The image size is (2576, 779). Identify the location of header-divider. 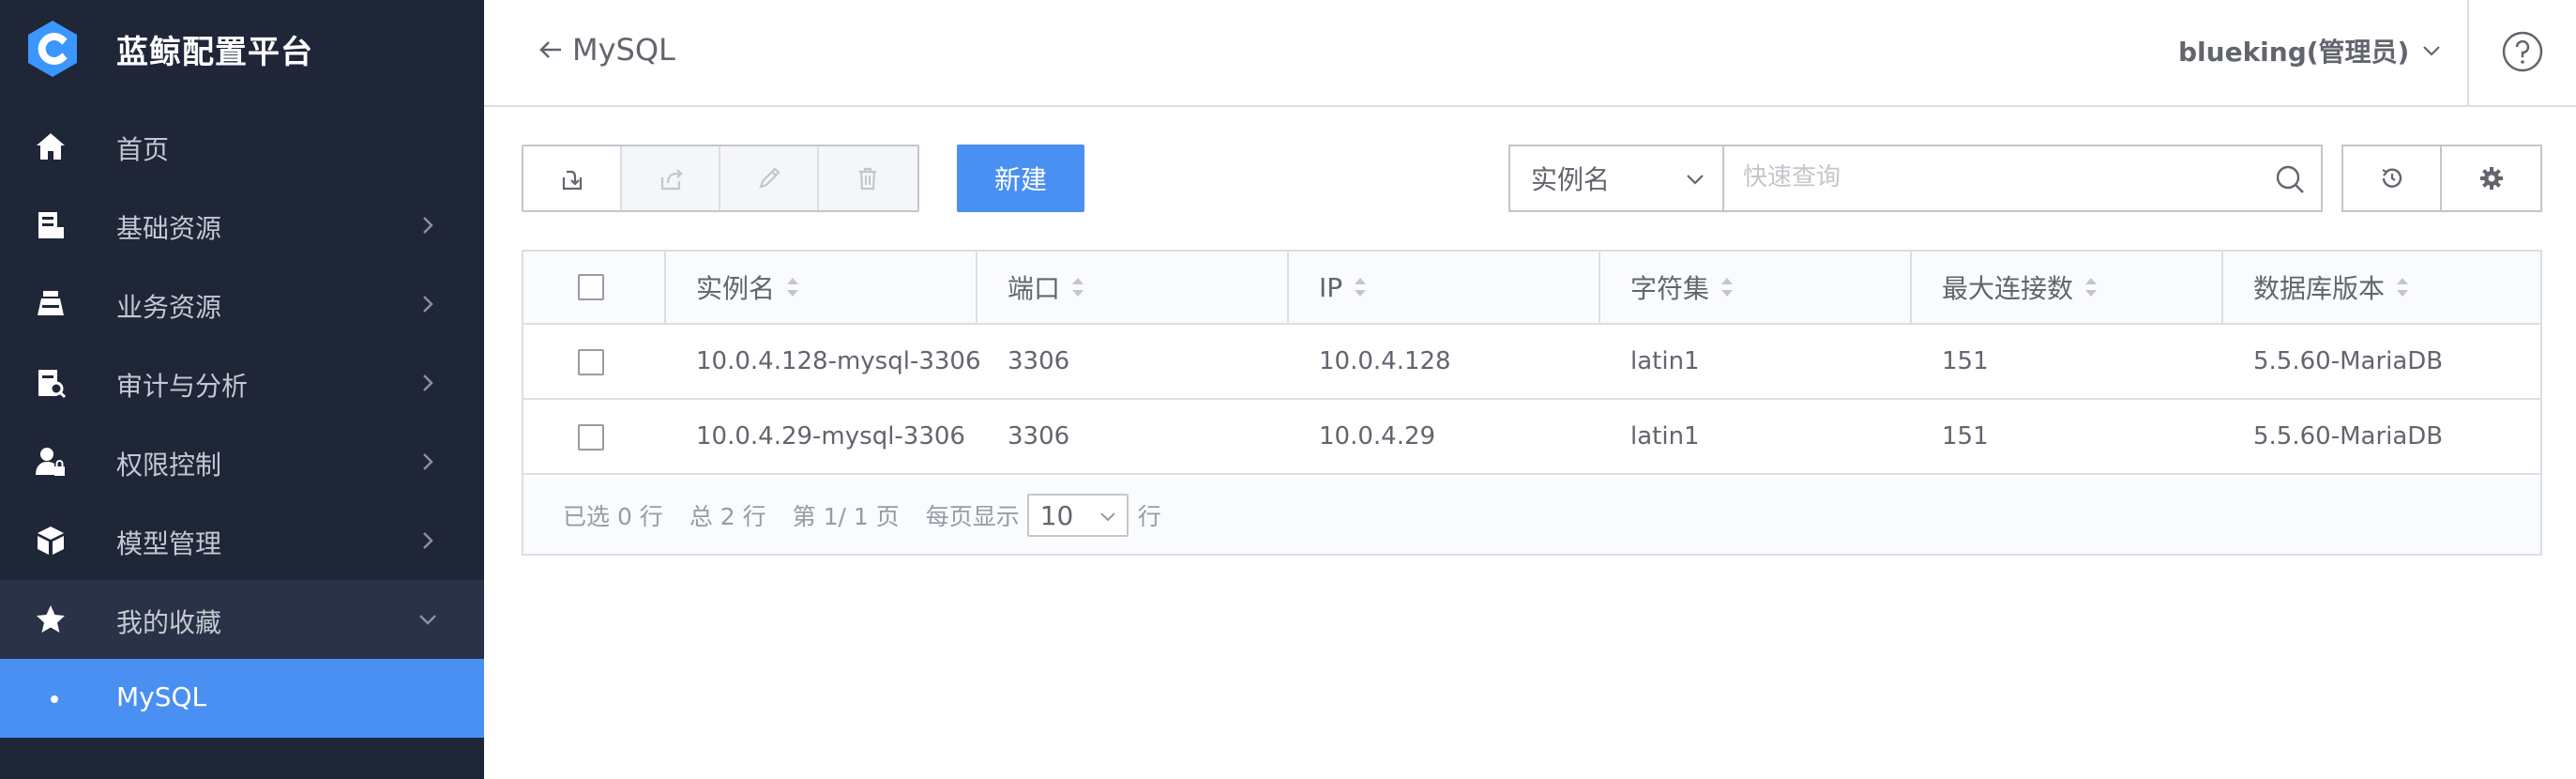
(2468, 52).